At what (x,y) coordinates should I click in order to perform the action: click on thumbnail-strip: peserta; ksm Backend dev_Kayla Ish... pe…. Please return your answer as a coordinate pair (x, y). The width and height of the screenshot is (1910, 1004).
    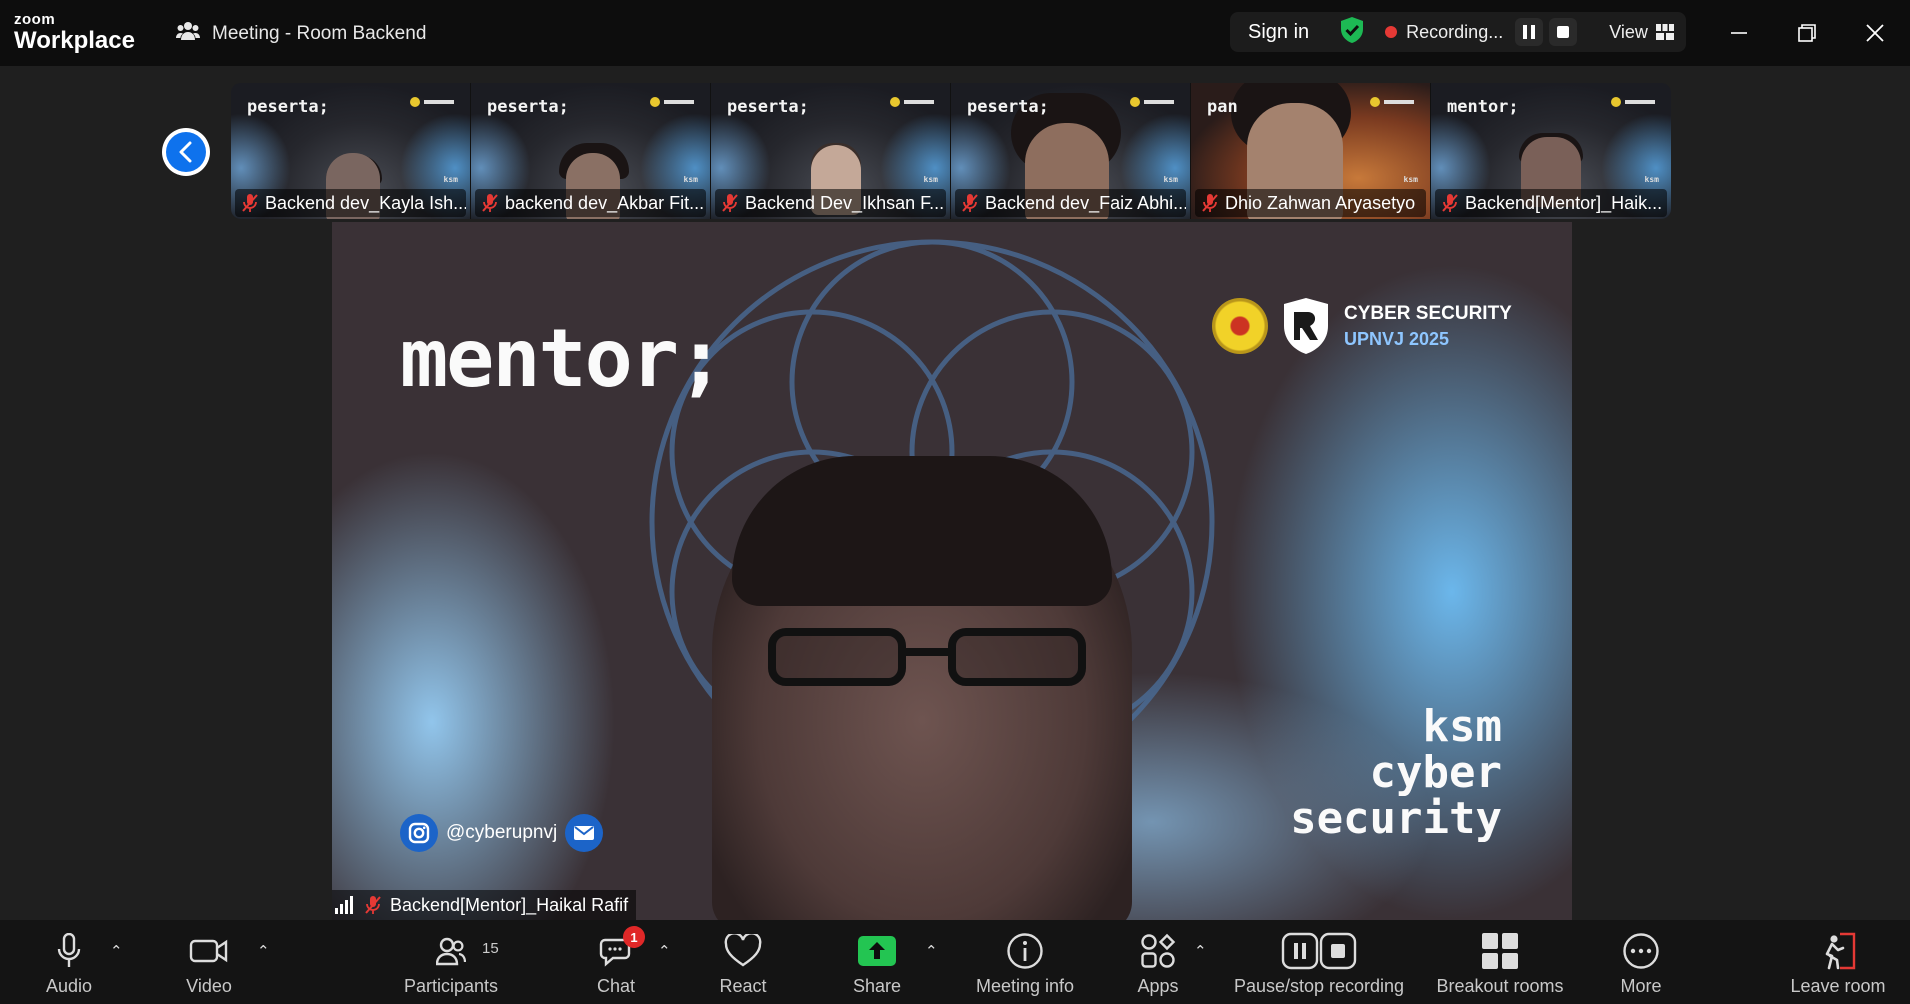
    Looking at the image, I should click on (951, 151).